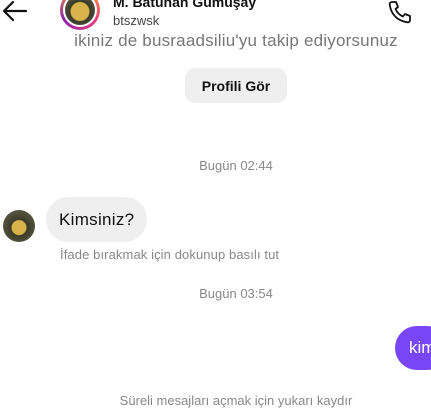  I want to click on contact-username: btszwsk, so click(136, 20).